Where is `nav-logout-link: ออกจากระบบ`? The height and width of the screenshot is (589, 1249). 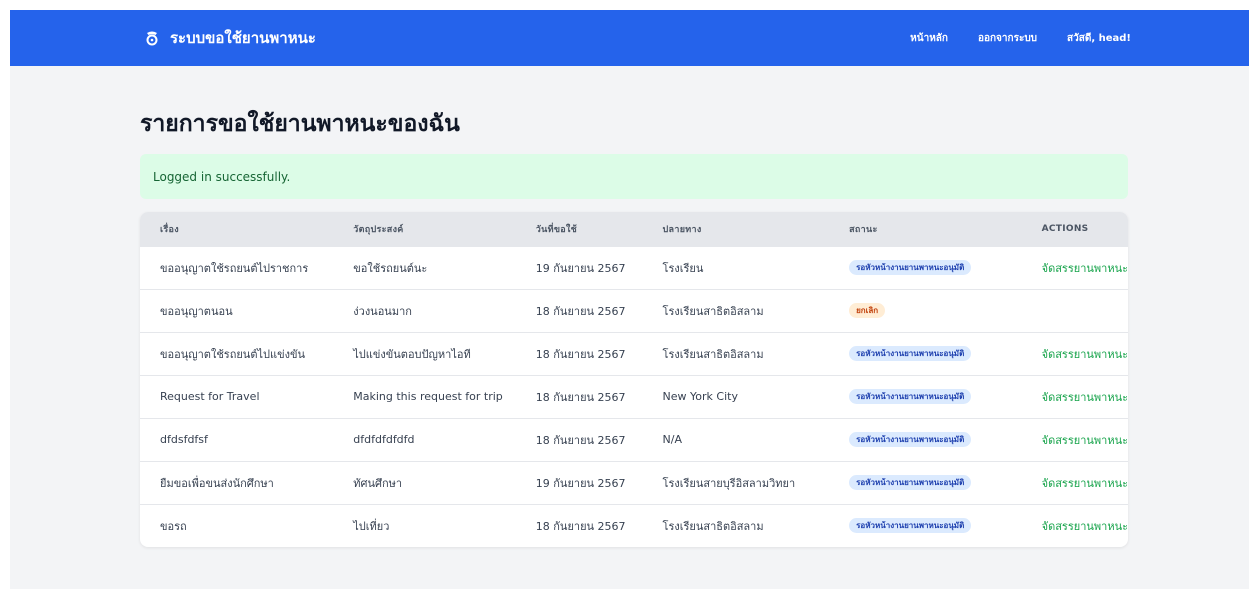 nav-logout-link: ออกจากระบบ is located at coordinates (1007, 38).